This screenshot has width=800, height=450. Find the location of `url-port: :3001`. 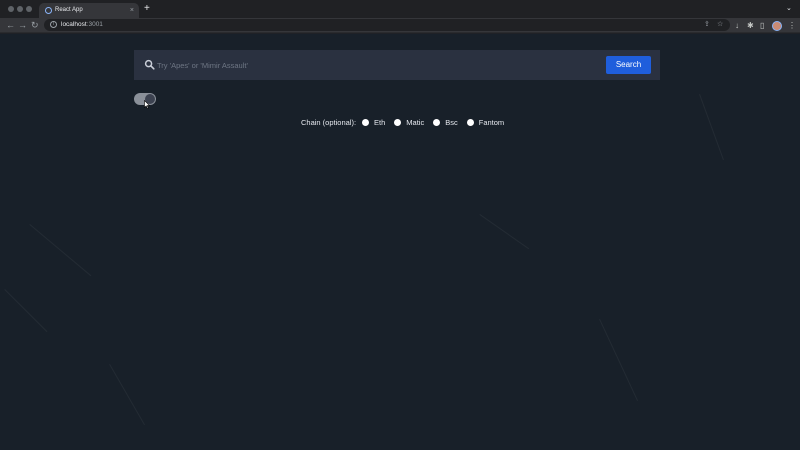

url-port: :3001 is located at coordinates (94, 24).